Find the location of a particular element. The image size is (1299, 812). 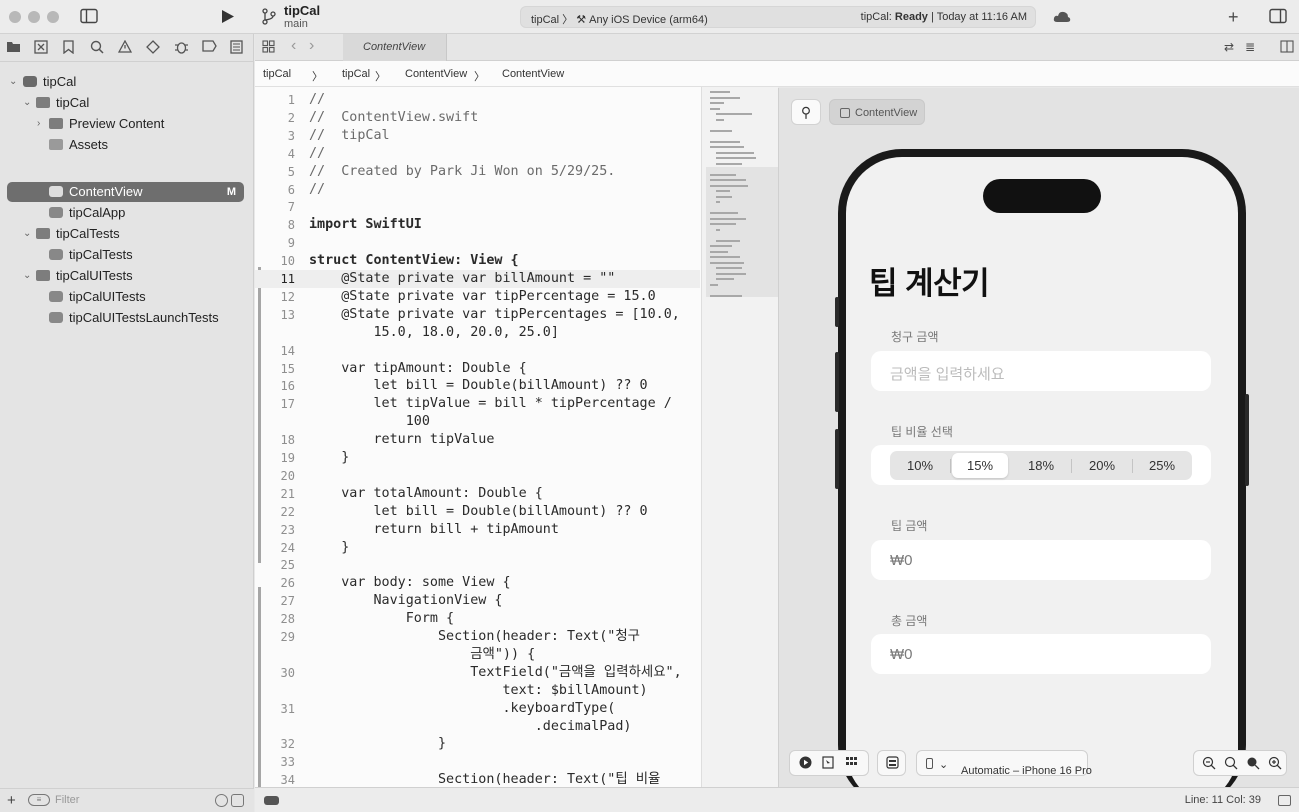

tree-item-preview-content: › Preview Content is located at coordinates (127, 124).